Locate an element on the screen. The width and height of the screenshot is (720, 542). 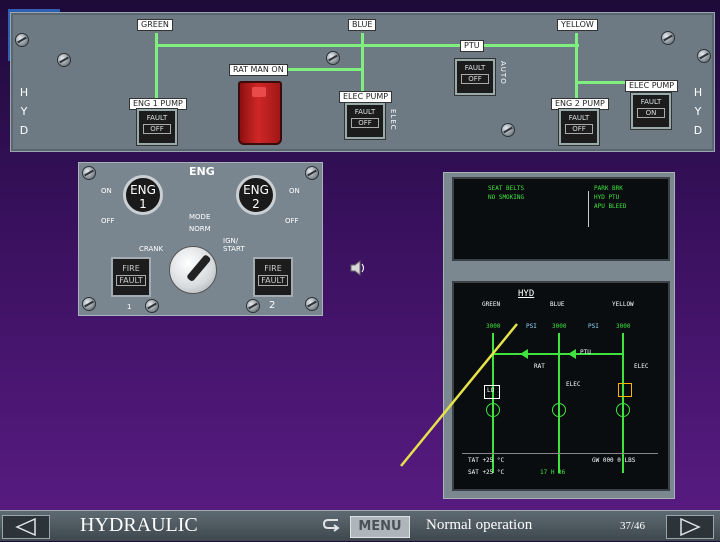
bottom-nav-bar: HYDRAULIC MENU Normal operation 37/46 is located at coordinates (360, 525).